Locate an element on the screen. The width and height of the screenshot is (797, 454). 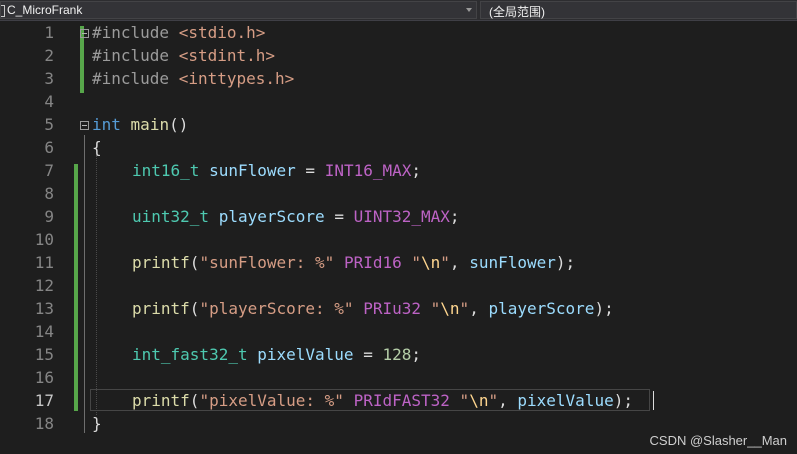
line-number: 9 is located at coordinates (49, 216).